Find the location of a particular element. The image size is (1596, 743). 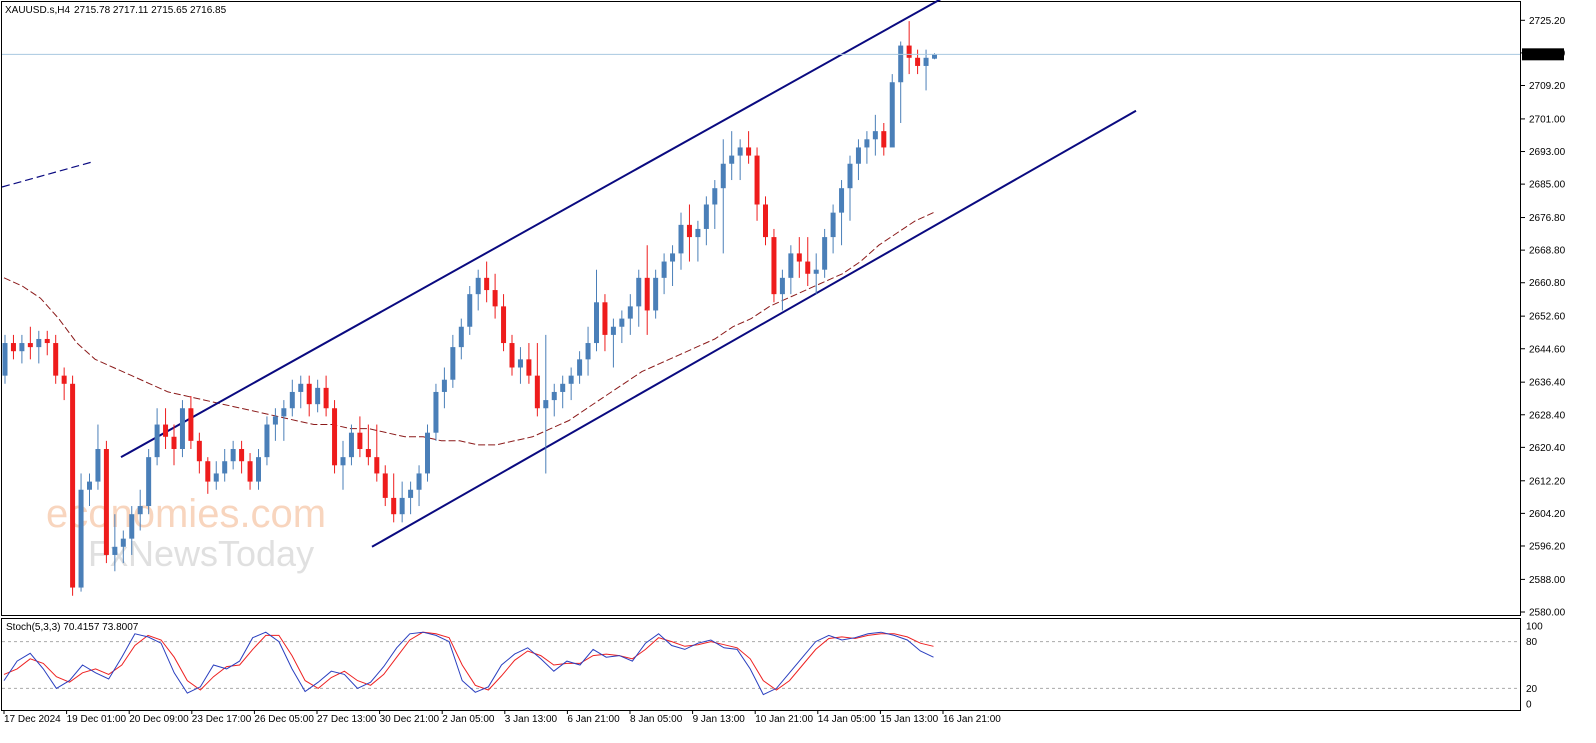

time-tick-label: 2 Jan 05:00 is located at coordinates (468, 719).